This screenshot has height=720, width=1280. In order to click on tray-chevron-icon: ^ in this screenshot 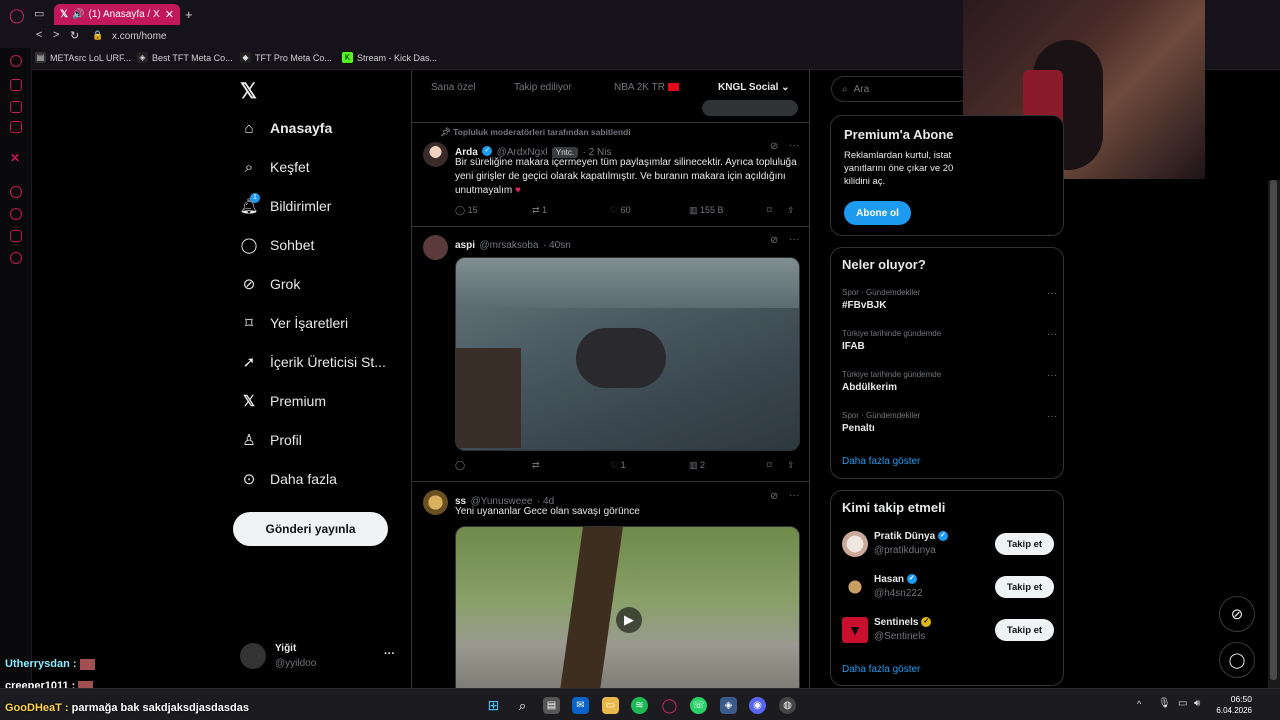, I will do `click(1139, 704)`.